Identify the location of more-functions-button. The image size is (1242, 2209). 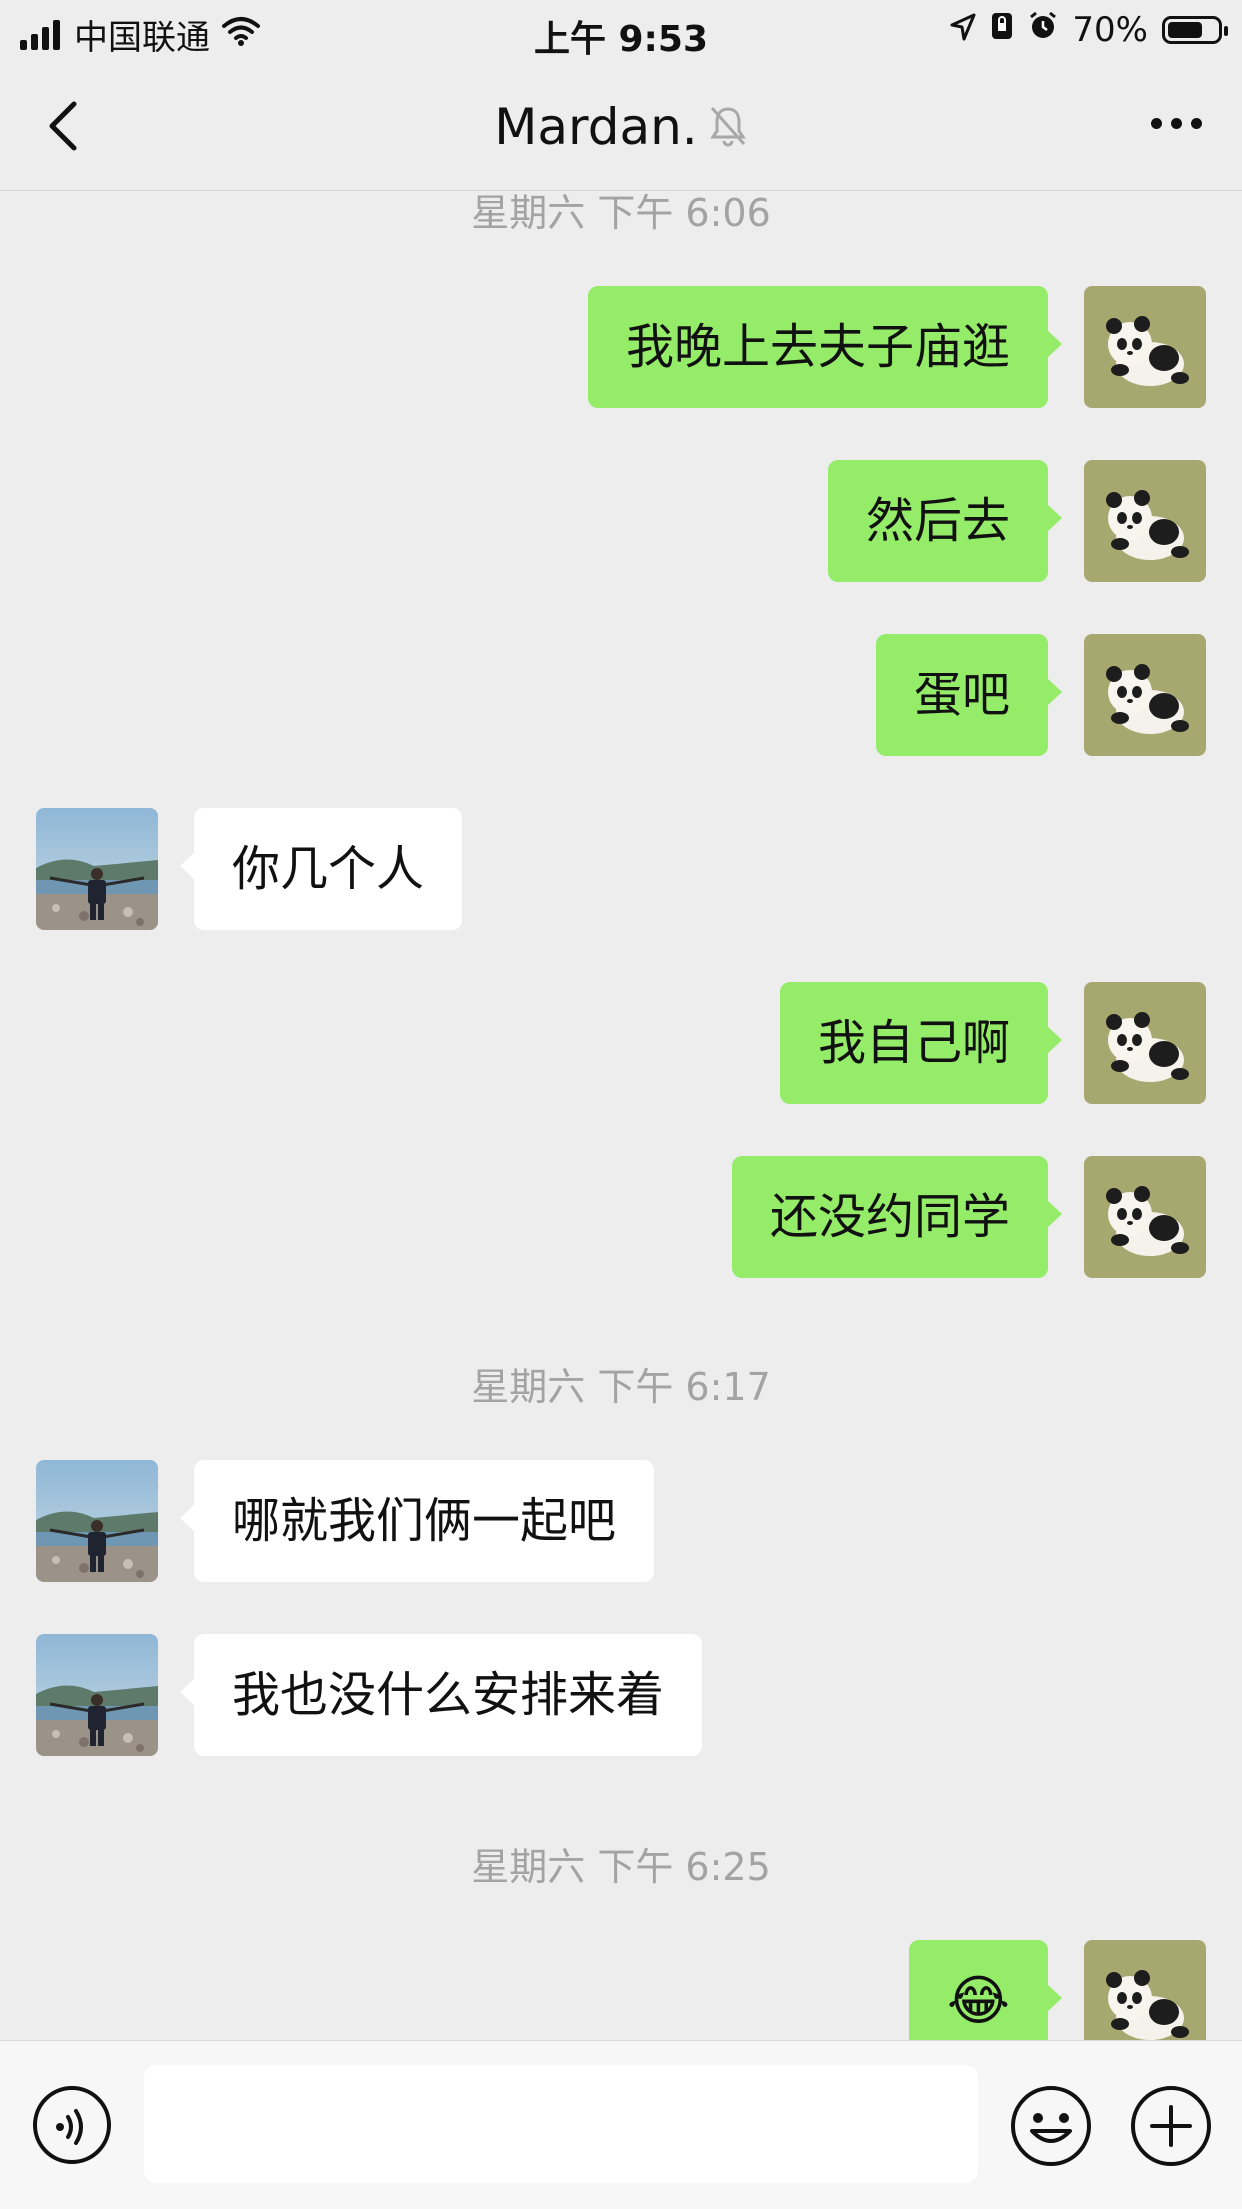
(1171, 2126).